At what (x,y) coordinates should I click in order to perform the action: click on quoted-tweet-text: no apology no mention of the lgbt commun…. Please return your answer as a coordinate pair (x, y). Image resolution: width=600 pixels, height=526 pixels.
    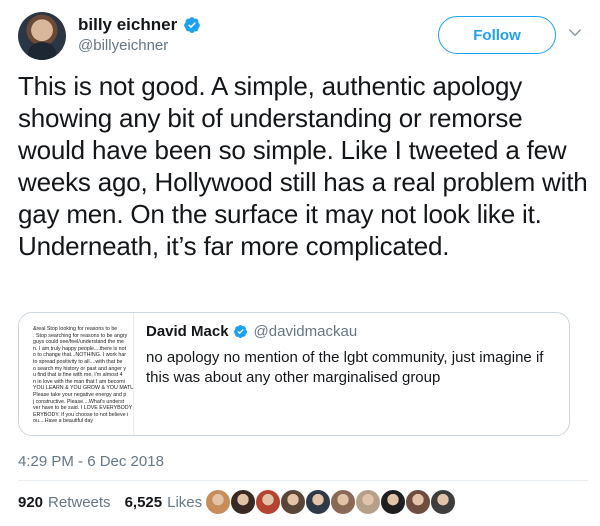
    Looking at the image, I should click on (345, 367).